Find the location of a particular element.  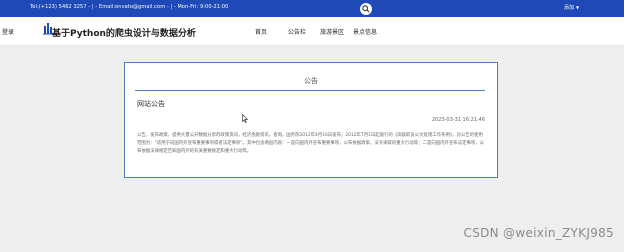

search-icon is located at coordinates (366, 9).